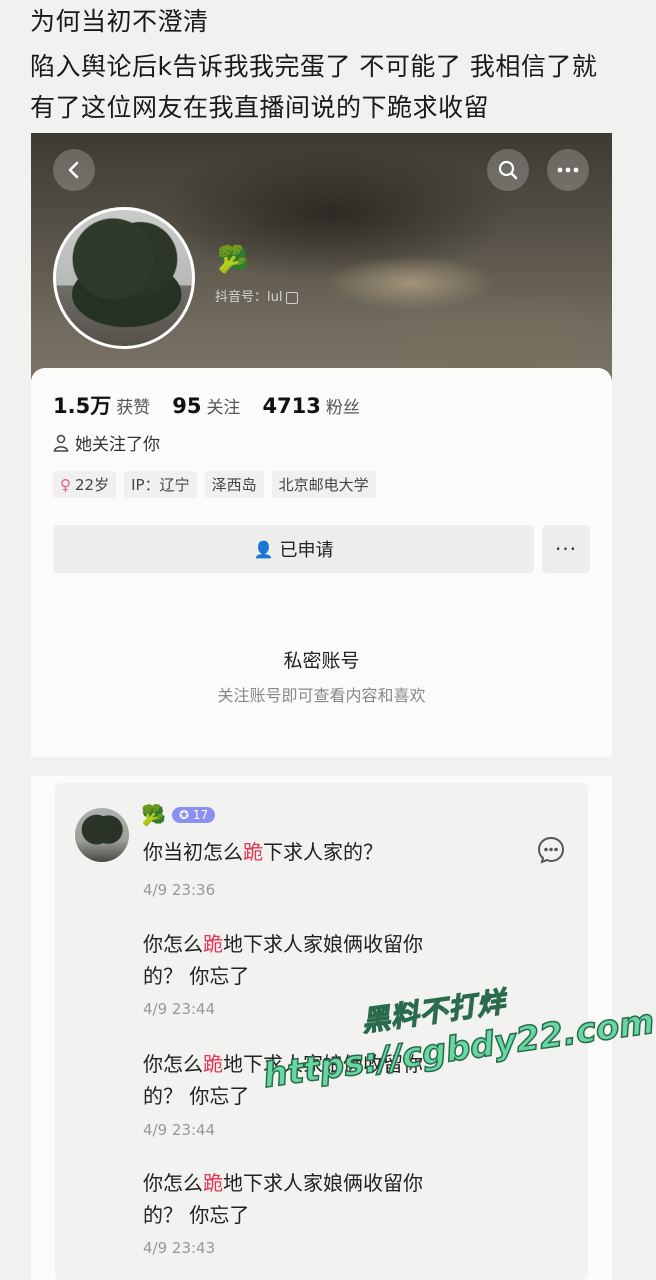 The width and height of the screenshot is (656, 1280). I want to click on likes-label: 获赞, so click(133, 408).